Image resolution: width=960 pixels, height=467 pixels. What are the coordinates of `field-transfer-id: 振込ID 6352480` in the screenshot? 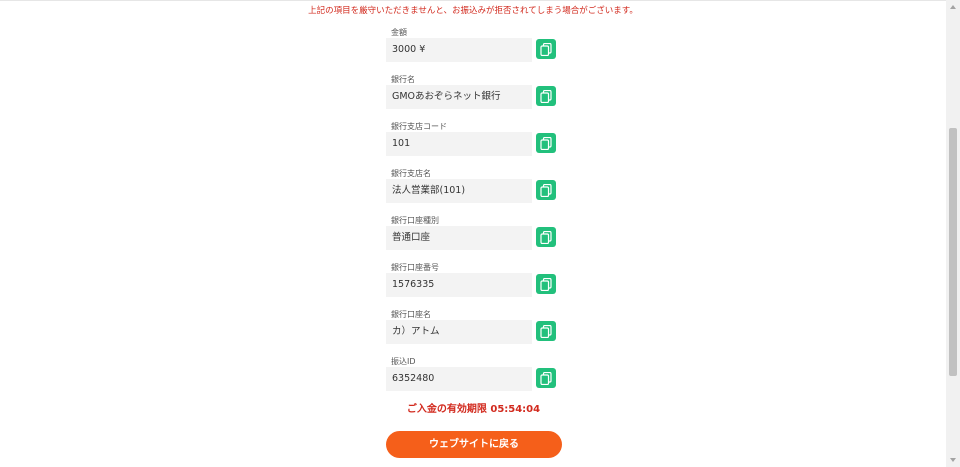 It's located at (476, 377).